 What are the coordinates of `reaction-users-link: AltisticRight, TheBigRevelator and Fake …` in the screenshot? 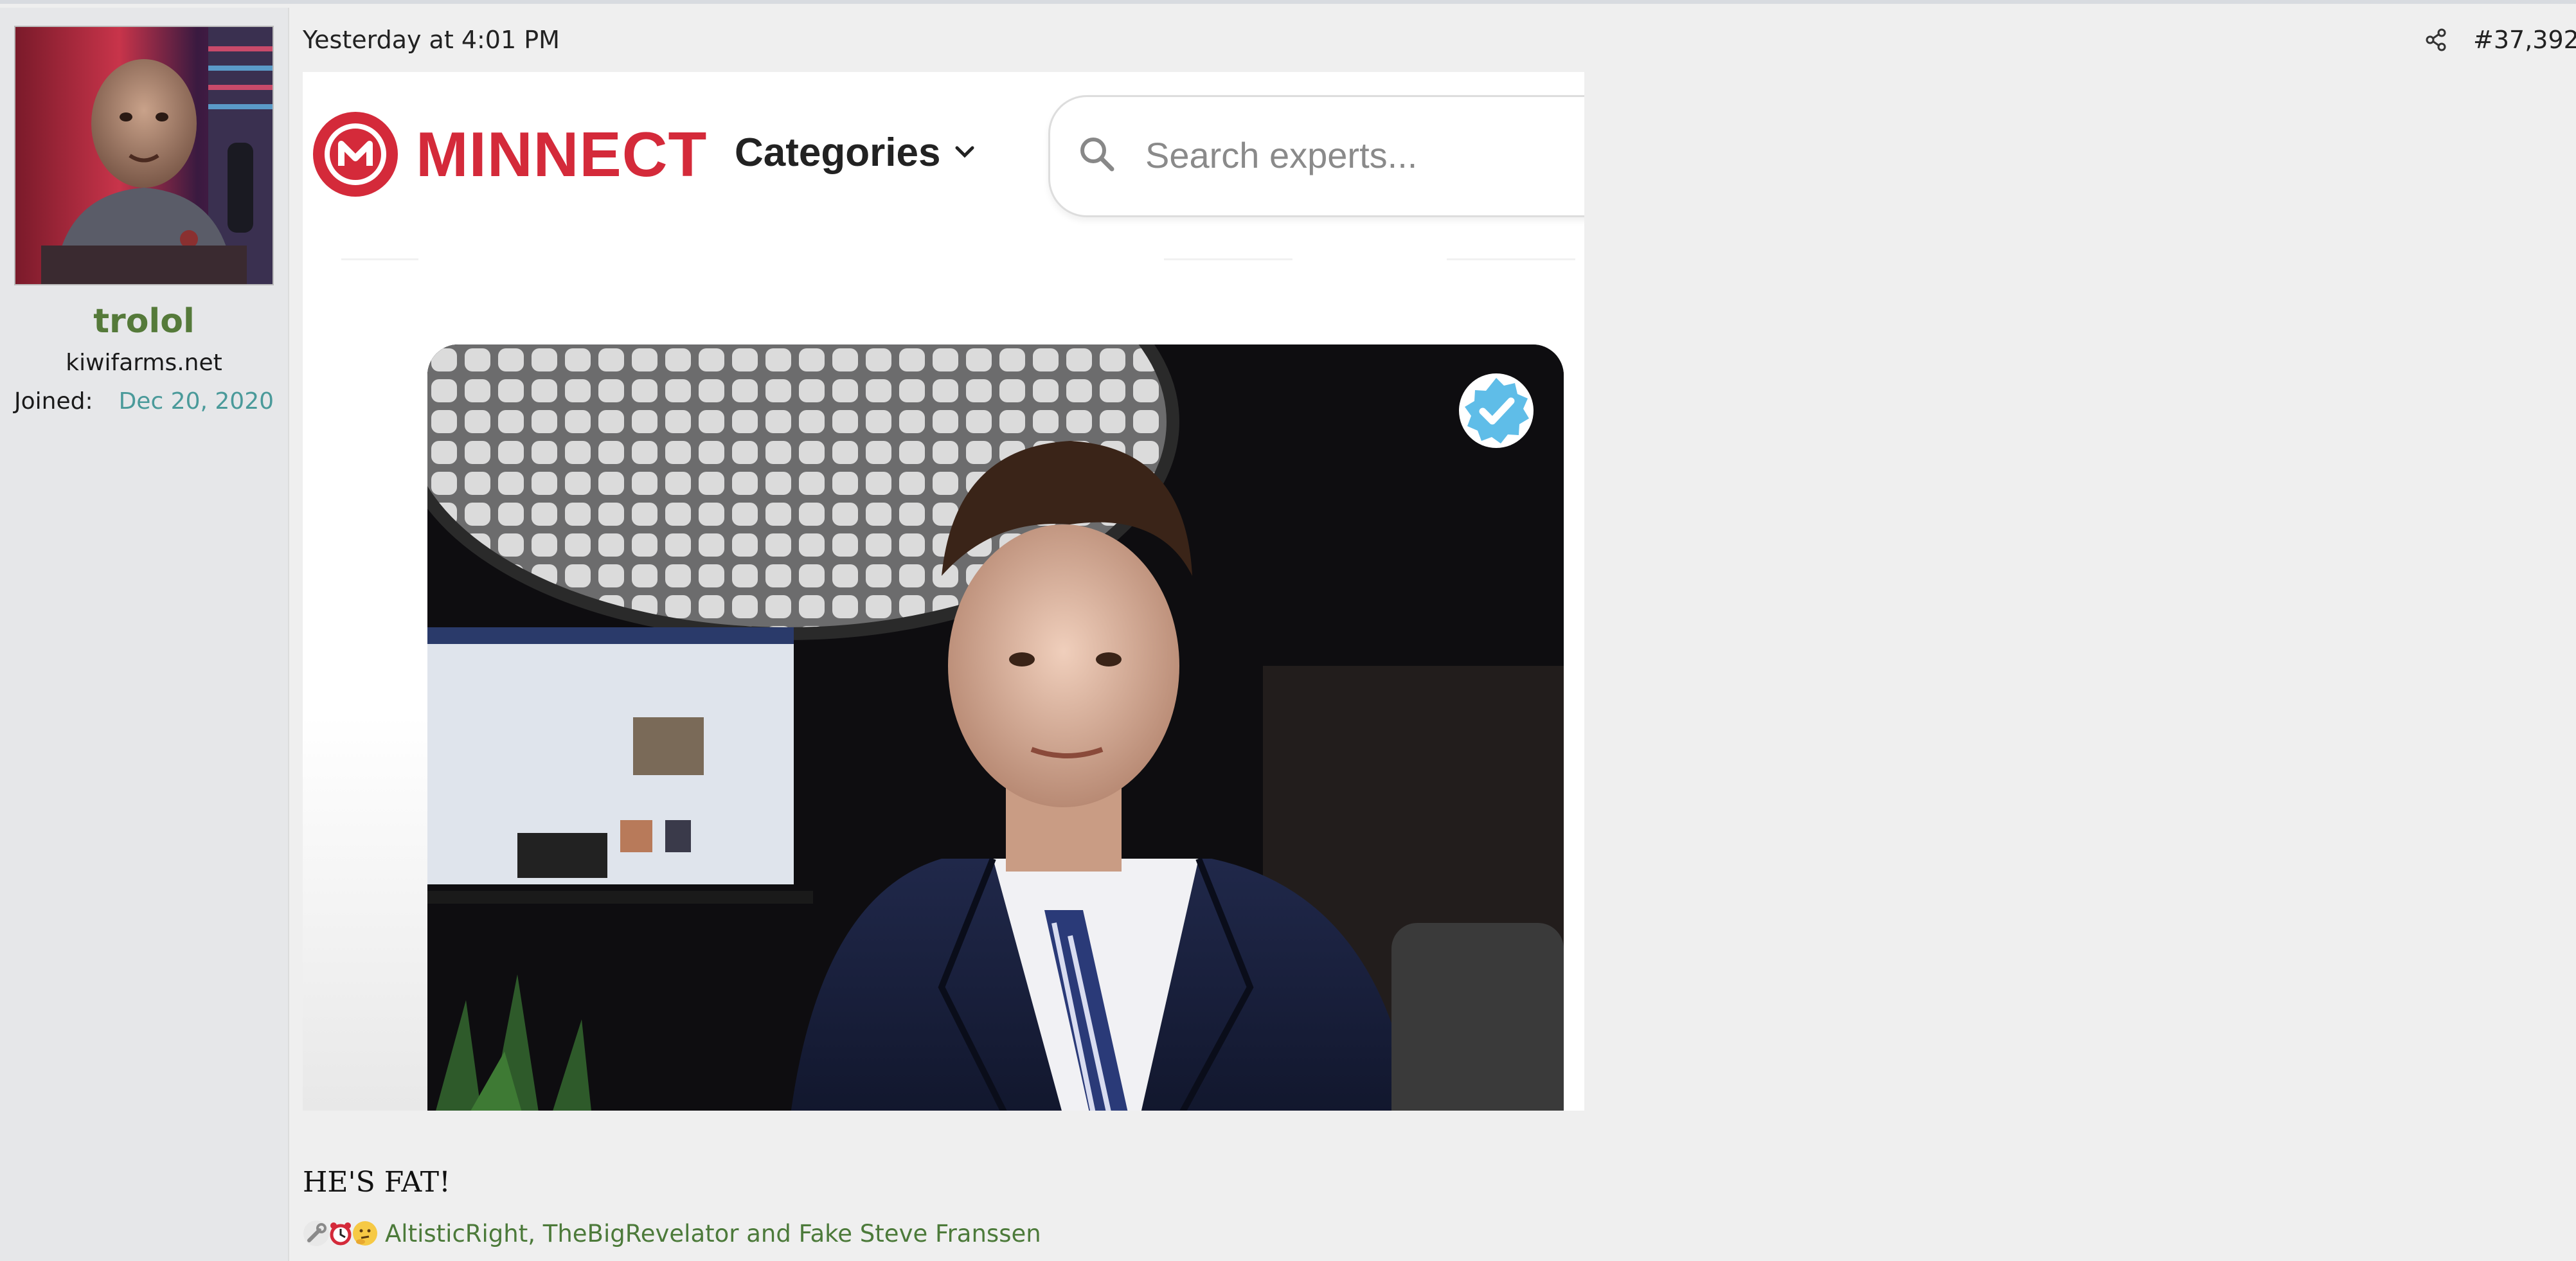 It's located at (713, 1234).